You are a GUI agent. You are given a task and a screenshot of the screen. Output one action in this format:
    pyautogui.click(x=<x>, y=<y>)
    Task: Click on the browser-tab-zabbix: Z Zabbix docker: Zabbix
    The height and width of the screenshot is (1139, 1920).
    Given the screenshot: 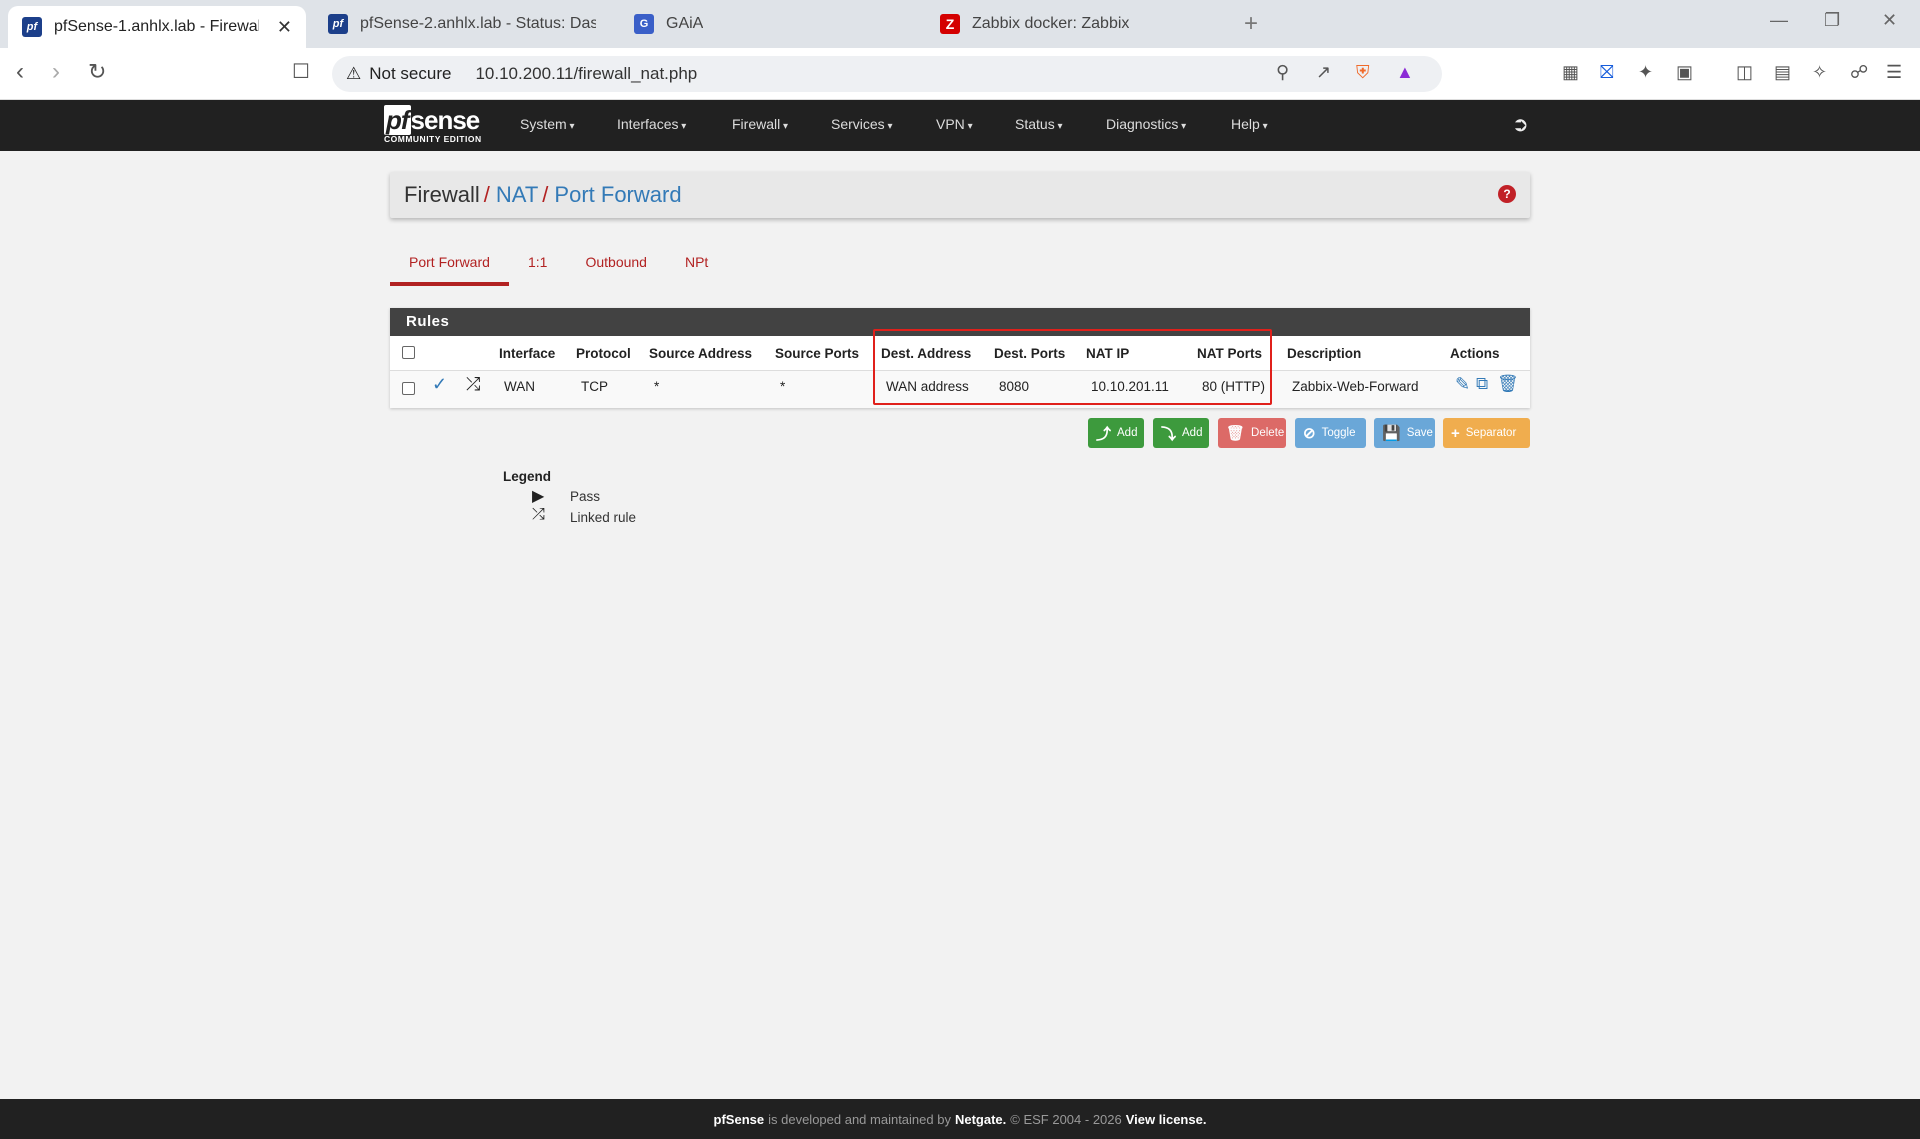 What is the action you would take?
    pyautogui.click(x=1076, y=24)
    